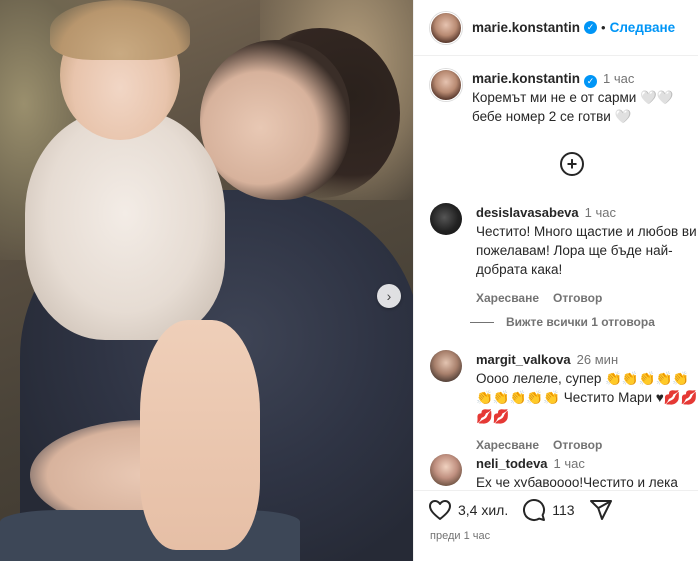 This screenshot has height=561, width=698. What do you see at coordinates (483, 509) in the screenshot?
I see `like-count: 3,4 хил.` at bounding box center [483, 509].